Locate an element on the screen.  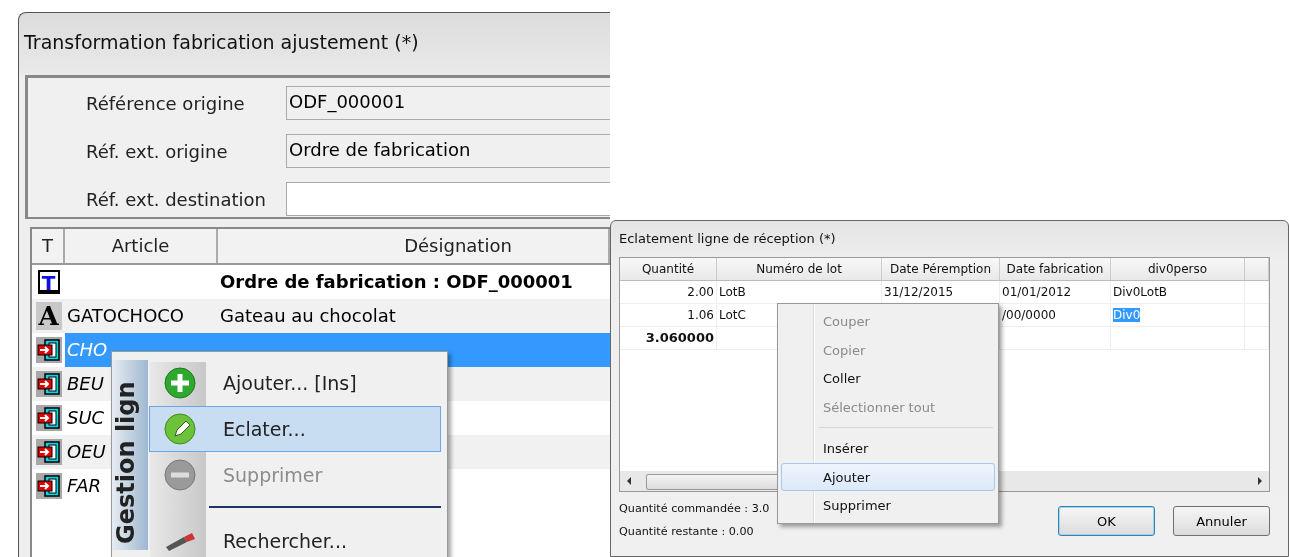
article-code: BEU is located at coordinates (85, 383).